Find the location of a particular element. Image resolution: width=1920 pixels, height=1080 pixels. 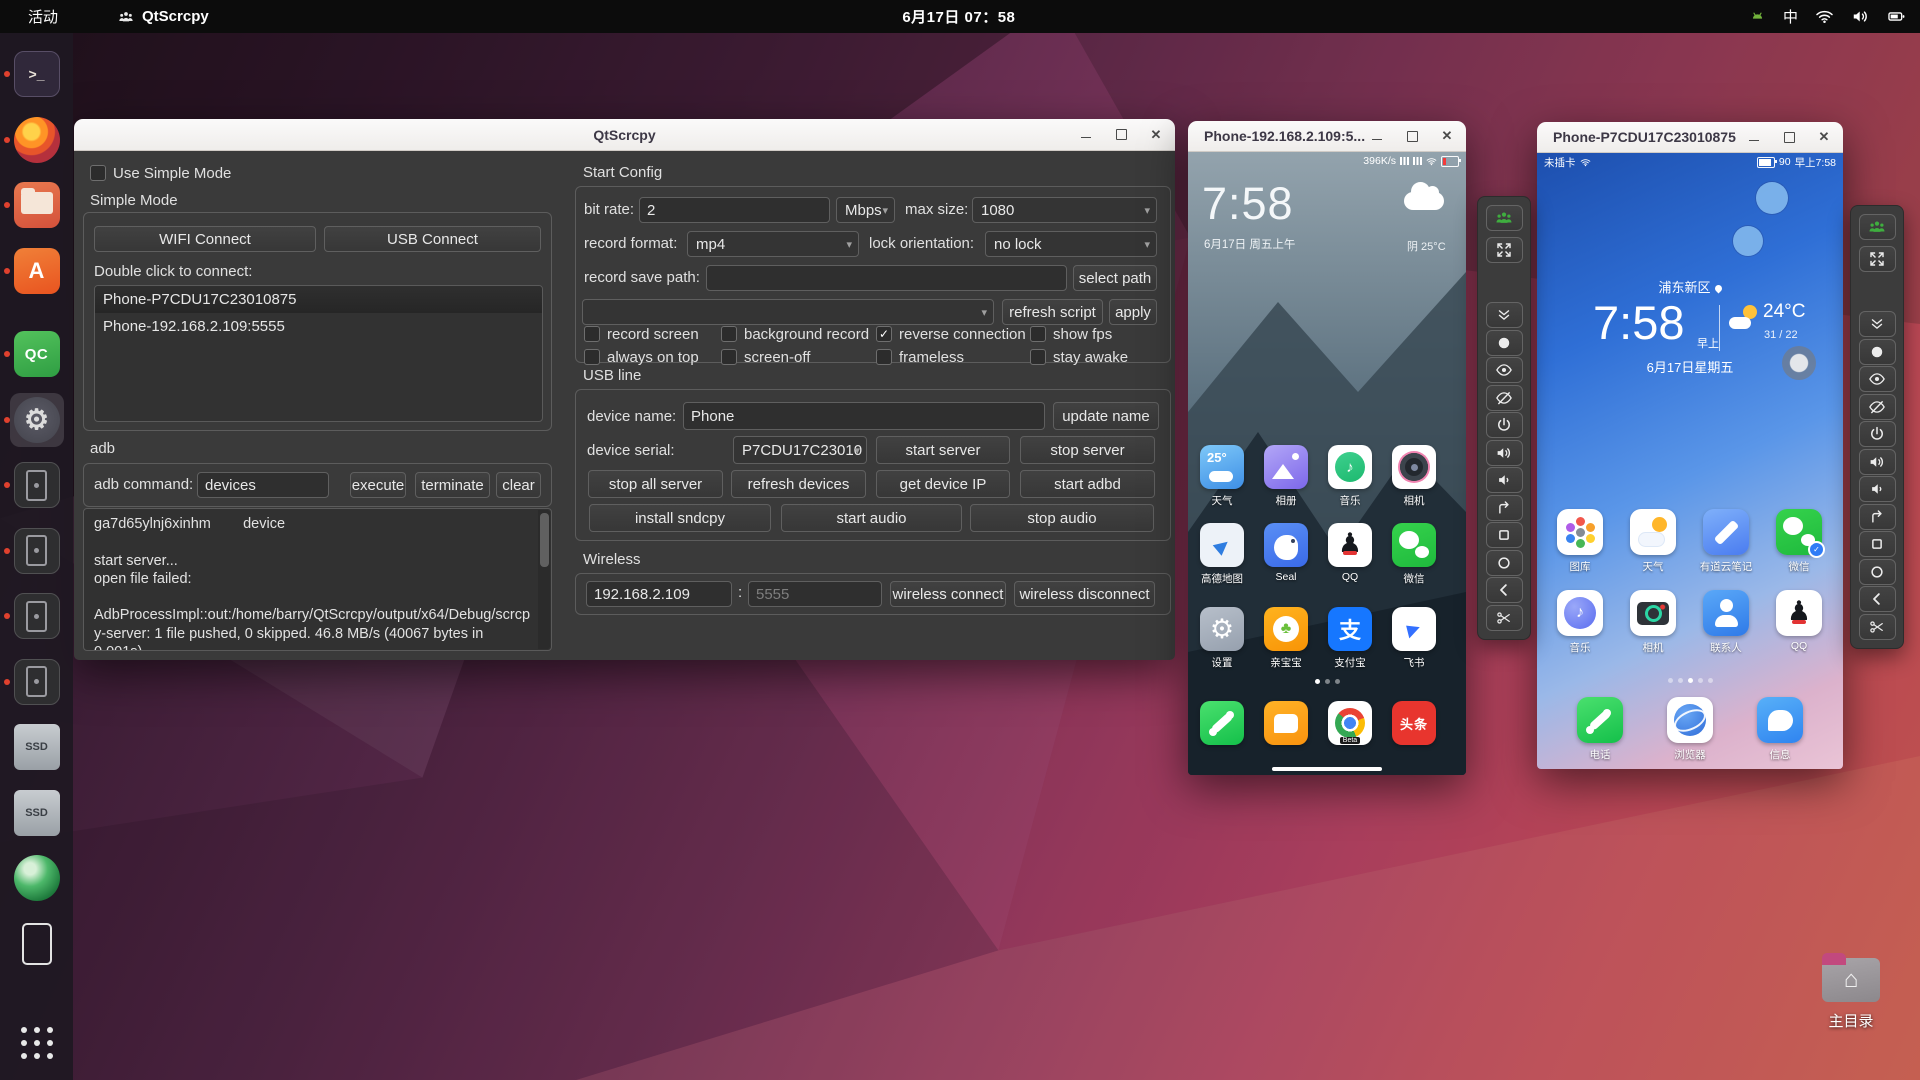

fullscreen-button is located at coordinates (1504, 250).